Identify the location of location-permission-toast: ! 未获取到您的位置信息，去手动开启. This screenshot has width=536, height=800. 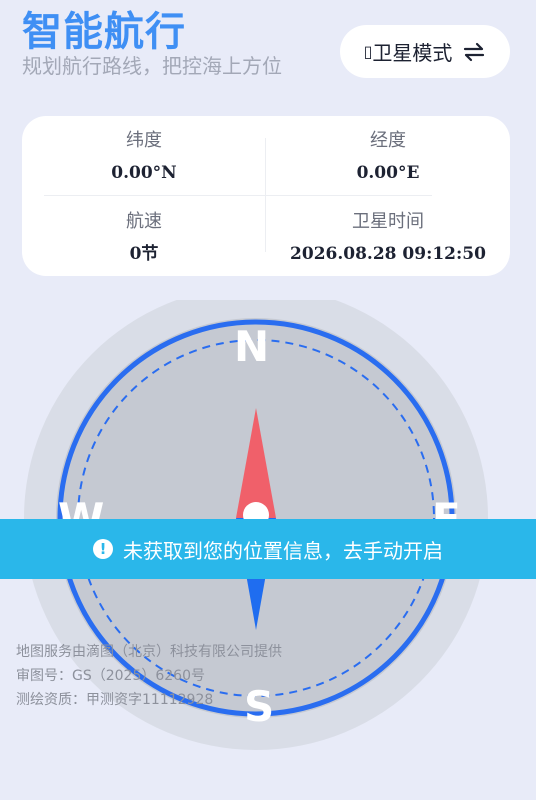
(268, 549).